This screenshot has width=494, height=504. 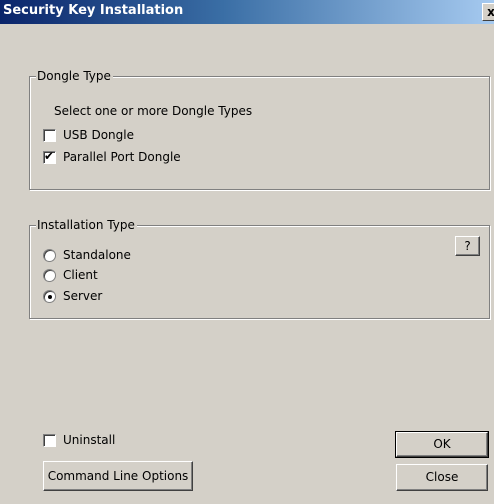 What do you see at coordinates (49, 440) in the screenshot?
I see `uninstall-checkbox` at bounding box center [49, 440].